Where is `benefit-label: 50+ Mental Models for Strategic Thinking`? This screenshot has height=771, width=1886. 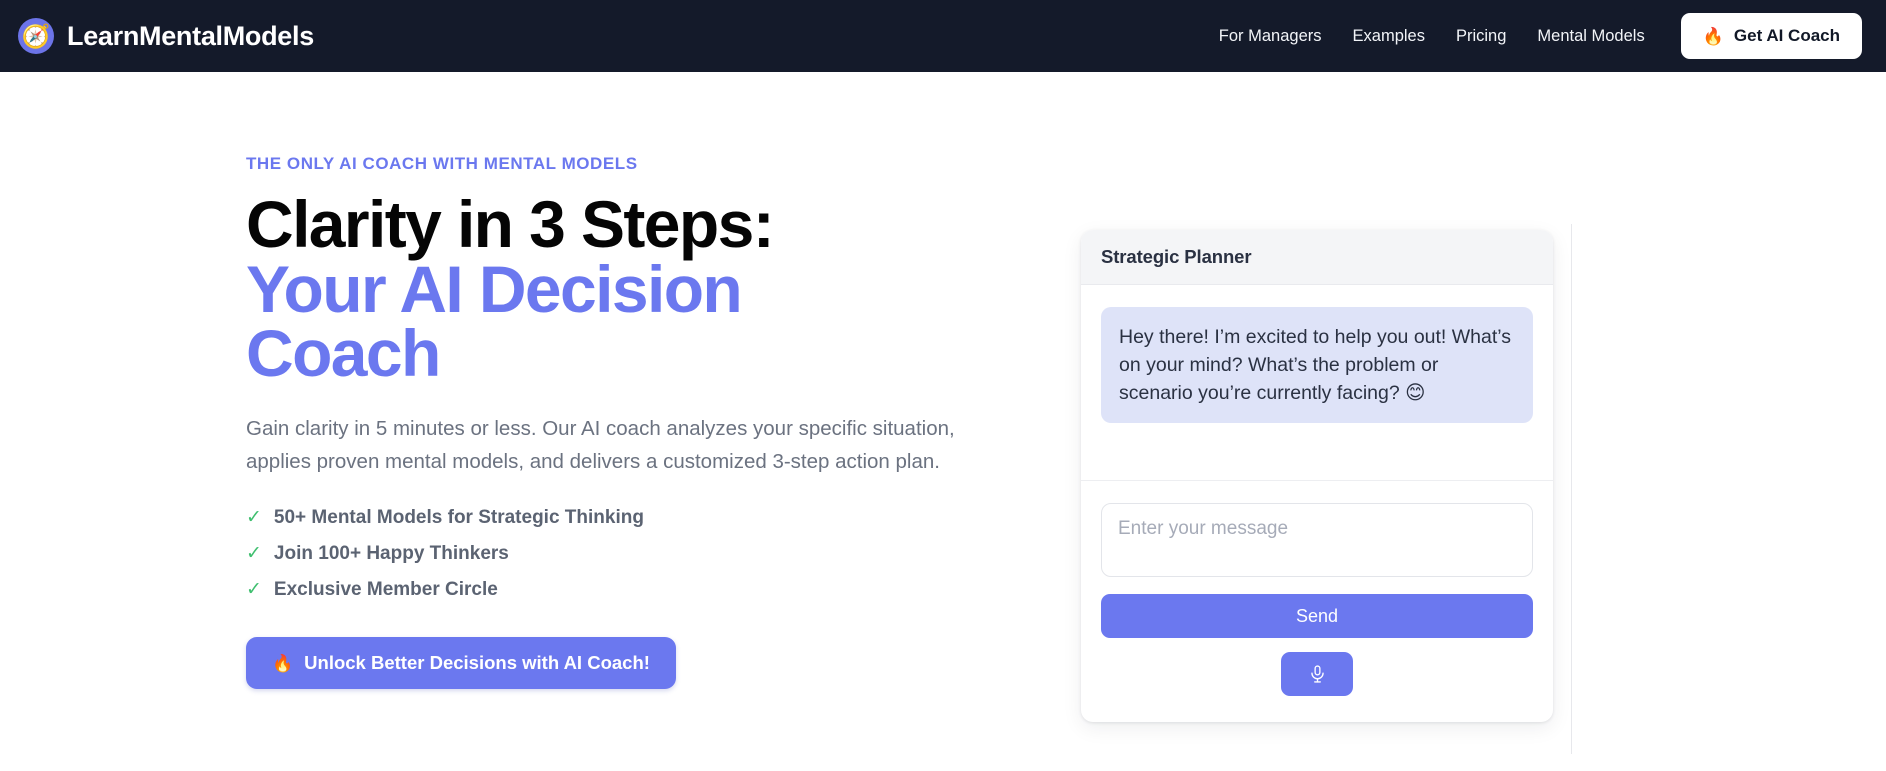 benefit-label: 50+ Mental Models for Strategic Thinking is located at coordinates (458, 518).